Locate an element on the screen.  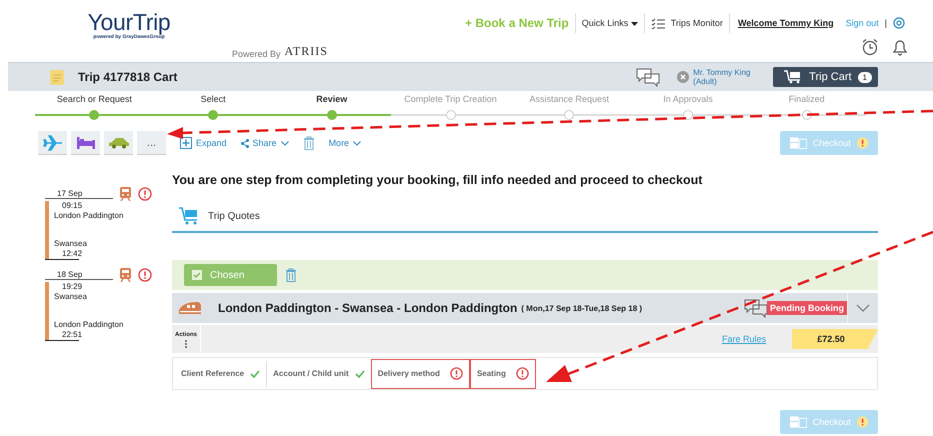
airplane-icon is located at coordinates (52, 142).